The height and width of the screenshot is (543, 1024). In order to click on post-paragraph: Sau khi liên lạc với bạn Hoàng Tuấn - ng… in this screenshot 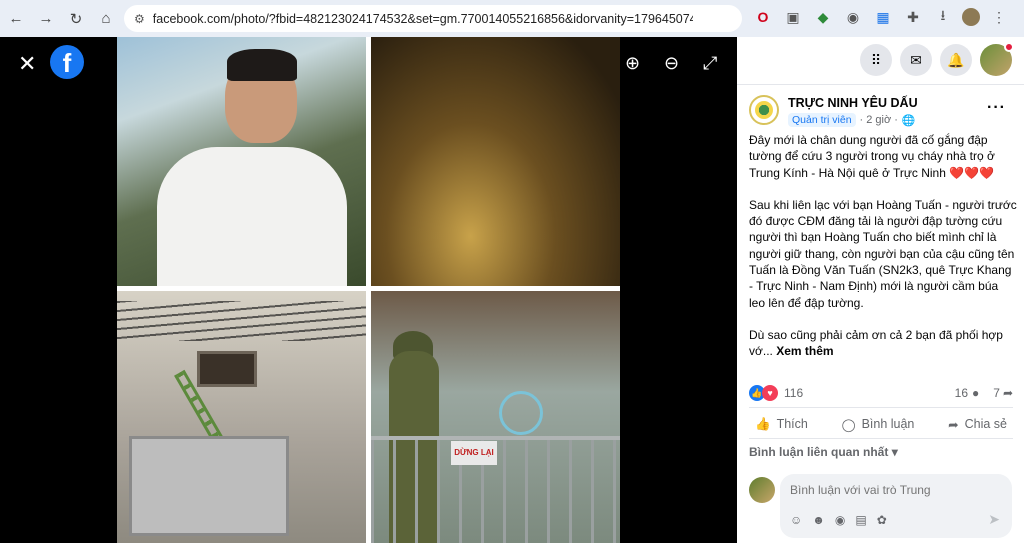, I will do `click(883, 253)`.